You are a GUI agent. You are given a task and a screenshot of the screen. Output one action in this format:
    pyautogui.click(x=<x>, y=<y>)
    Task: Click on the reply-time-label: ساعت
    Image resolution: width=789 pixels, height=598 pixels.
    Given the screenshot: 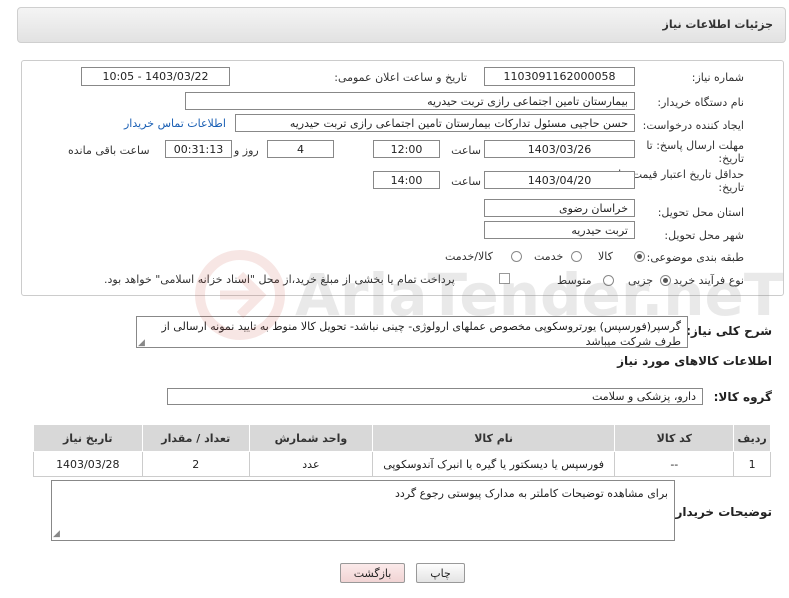 What is the action you would take?
    pyautogui.click(x=466, y=150)
    